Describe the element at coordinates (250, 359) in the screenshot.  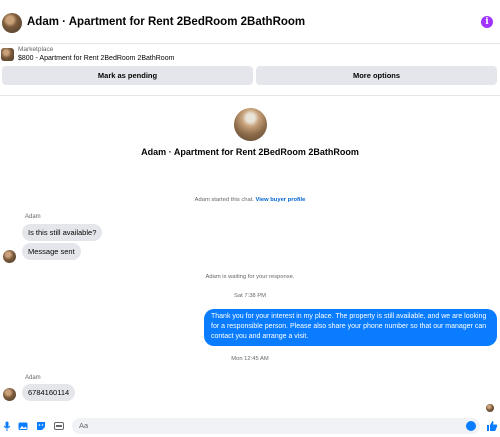
I see `timestamp: Mon 12:45 AM` at that location.